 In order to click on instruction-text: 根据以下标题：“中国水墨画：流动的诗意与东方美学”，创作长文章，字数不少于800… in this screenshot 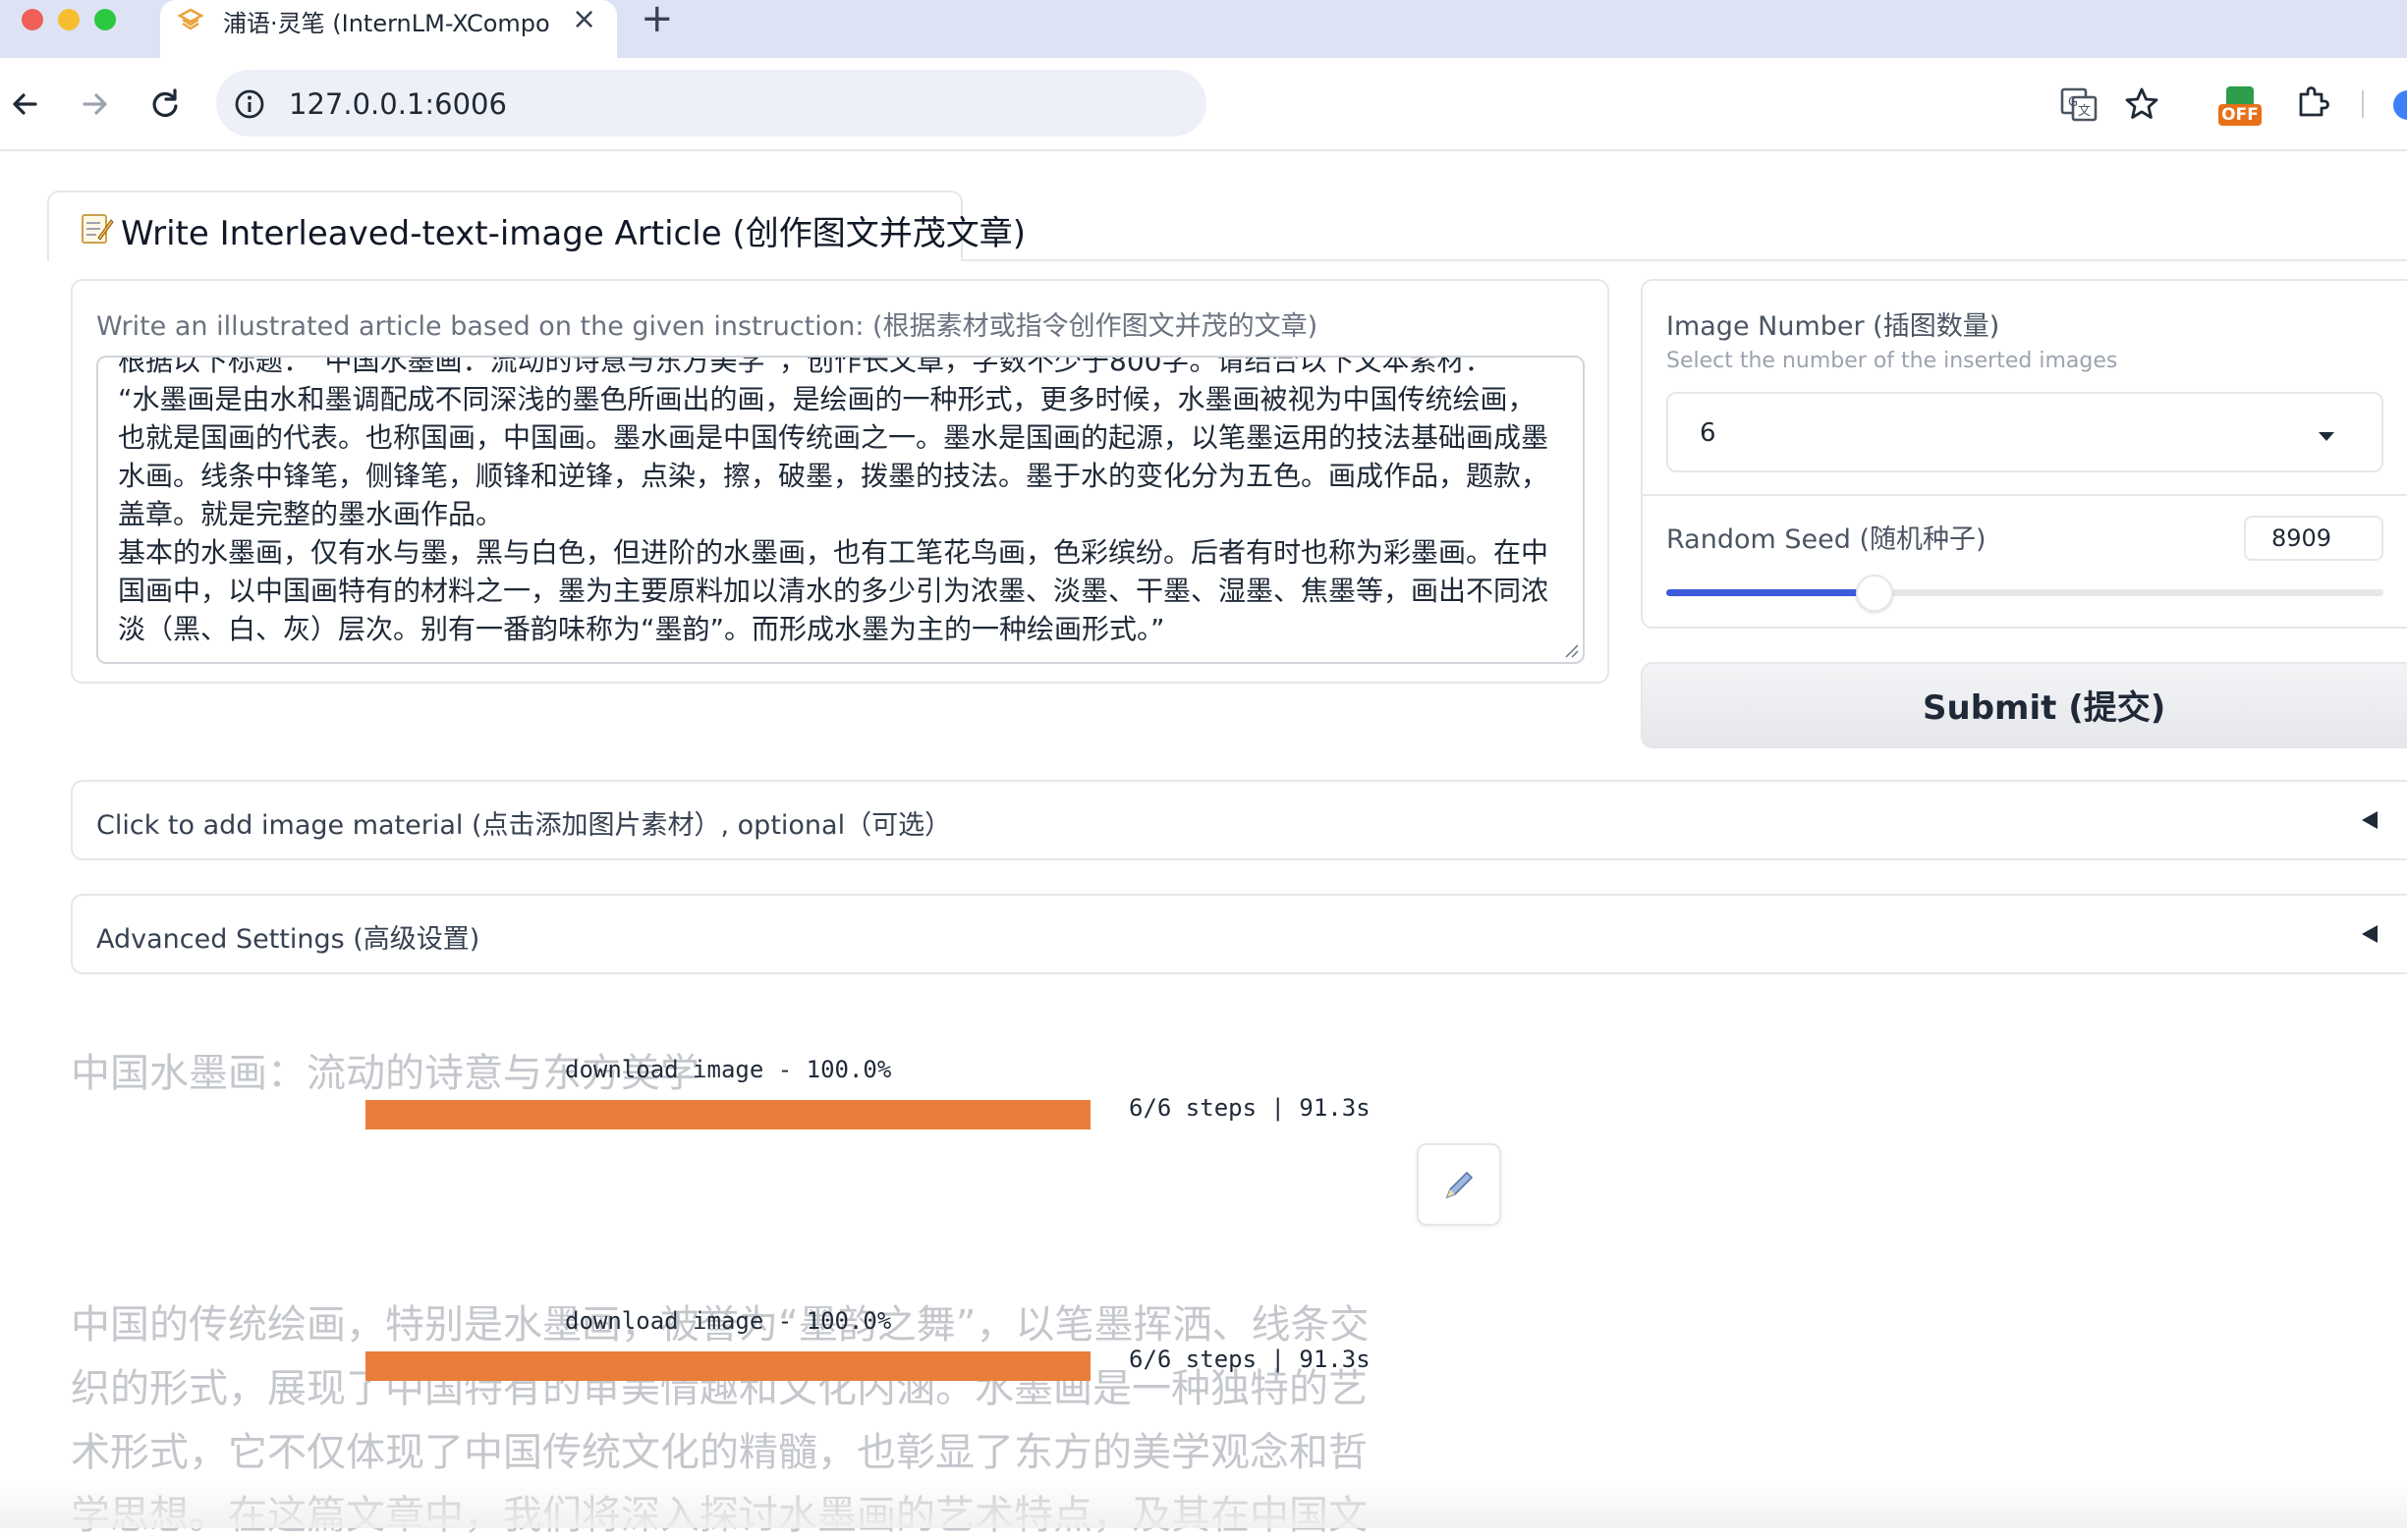, I will do `click(833, 500)`.